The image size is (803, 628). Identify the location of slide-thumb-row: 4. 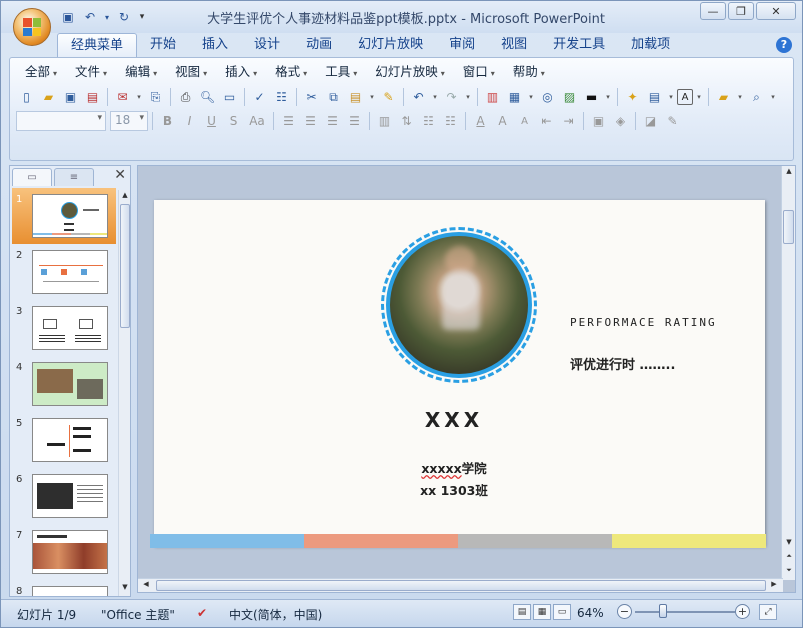
(64, 384).